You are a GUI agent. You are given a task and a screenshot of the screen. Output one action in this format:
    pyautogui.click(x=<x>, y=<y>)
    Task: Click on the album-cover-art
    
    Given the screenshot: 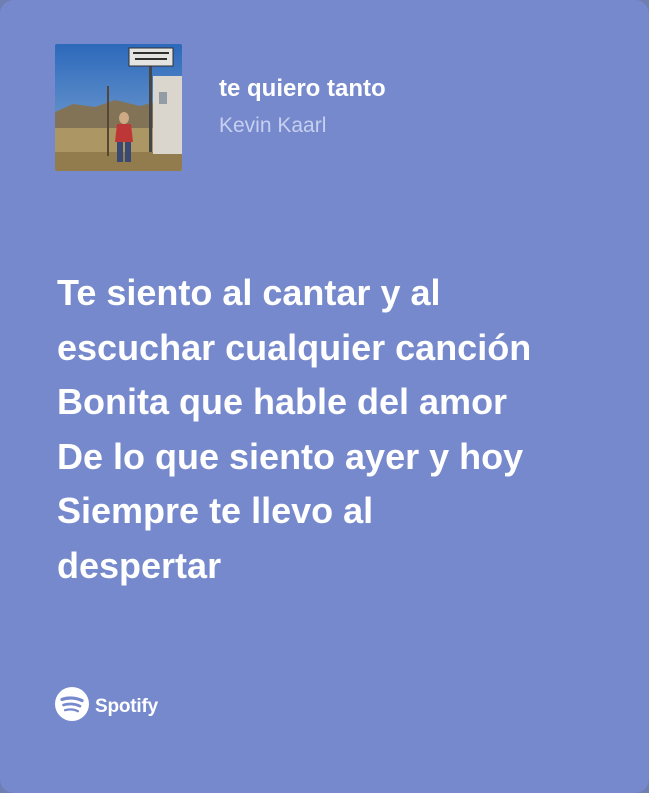 What is the action you would take?
    pyautogui.click(x=118, y=107)
    